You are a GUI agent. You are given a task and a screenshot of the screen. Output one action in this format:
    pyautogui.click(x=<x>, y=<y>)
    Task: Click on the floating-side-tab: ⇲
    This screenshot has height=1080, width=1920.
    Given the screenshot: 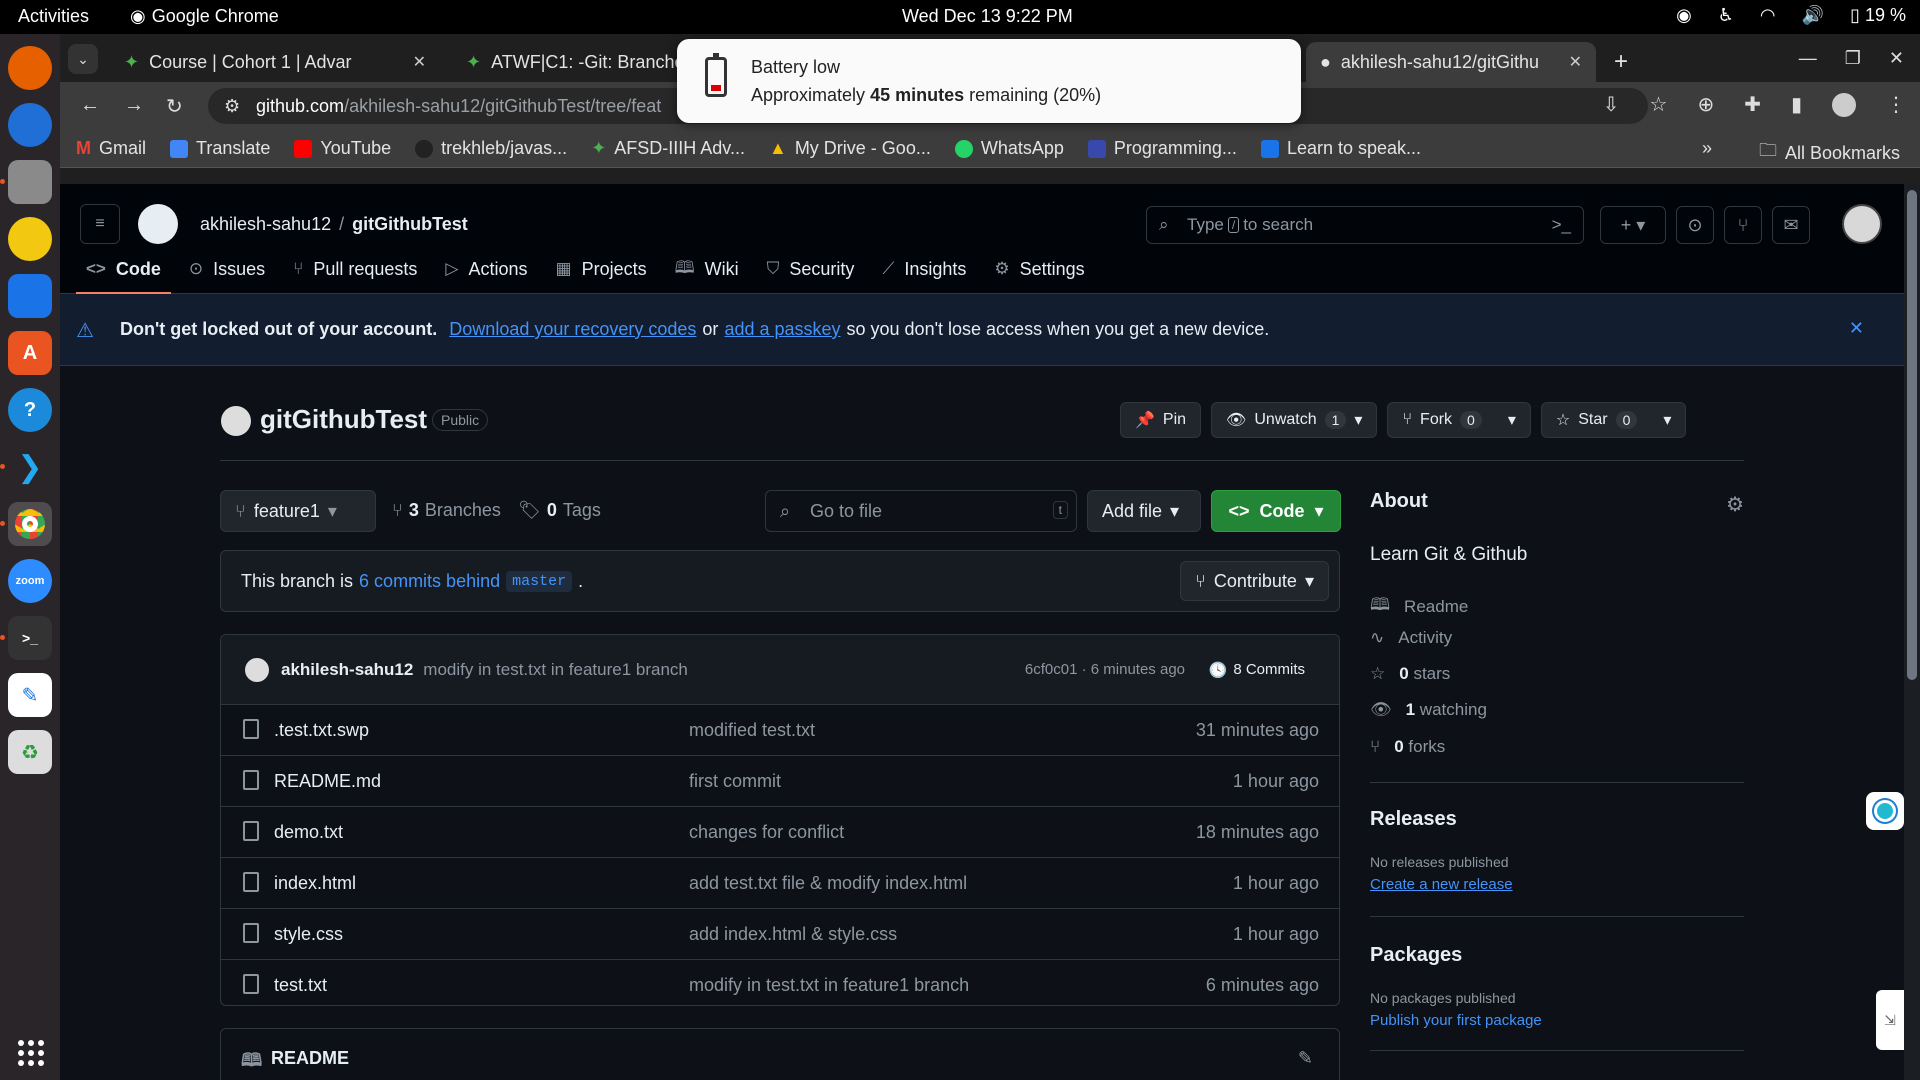 What is the action you would take?
    pyautogui.click(x=1890, y=1020)
    